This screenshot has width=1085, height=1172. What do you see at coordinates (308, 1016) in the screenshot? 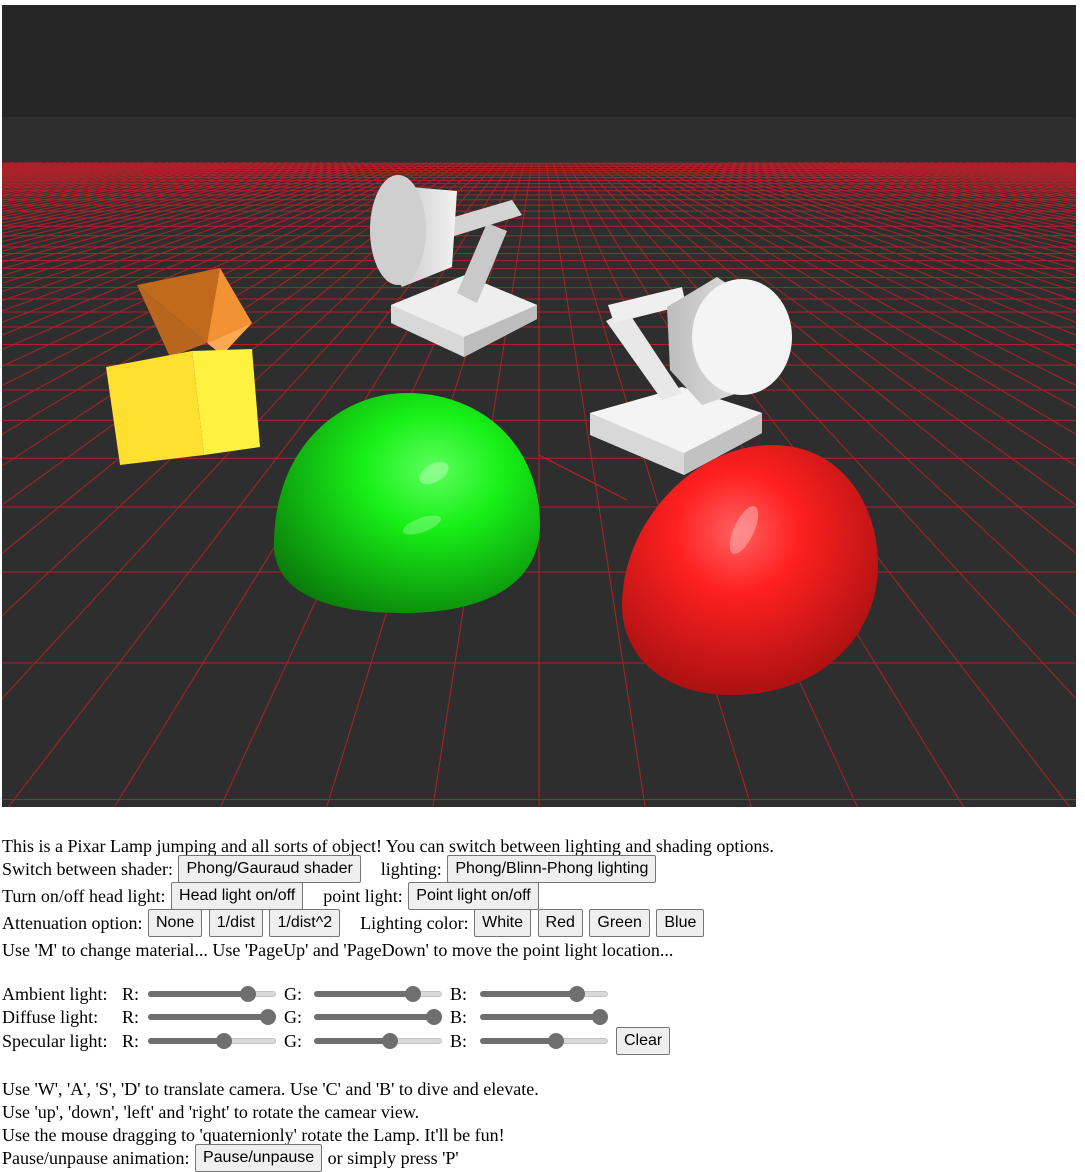
I see `slider-row: Diffuse light: R: G: B:` at bounding box center [308, 1016].